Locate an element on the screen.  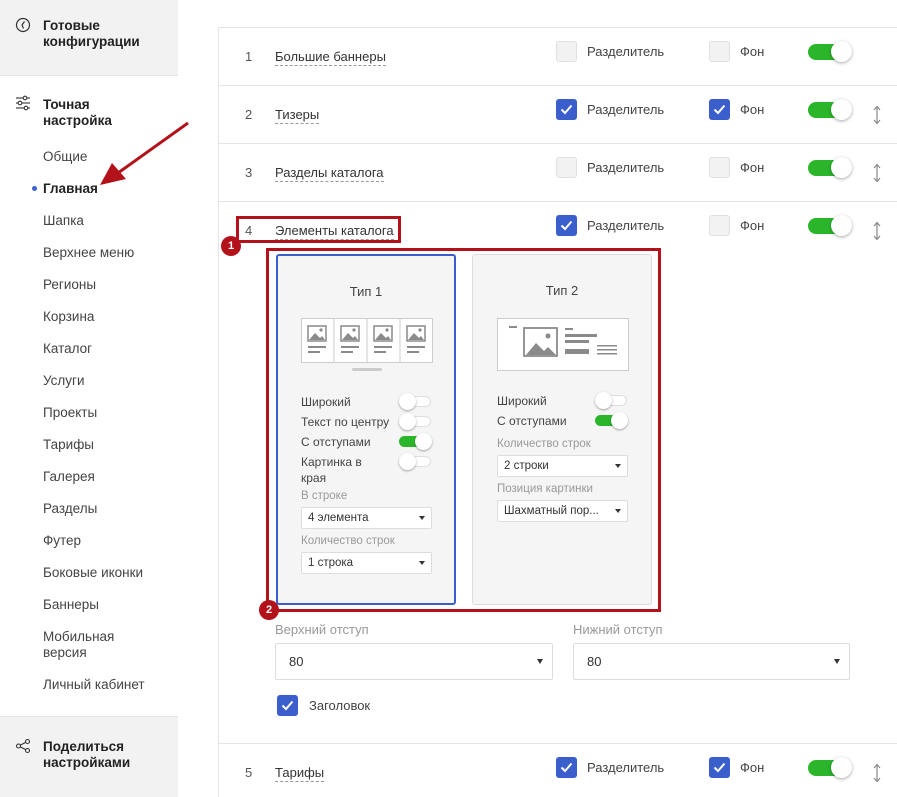
sidebar-item-catalog: Каталог is located at coordinates (67, 349).